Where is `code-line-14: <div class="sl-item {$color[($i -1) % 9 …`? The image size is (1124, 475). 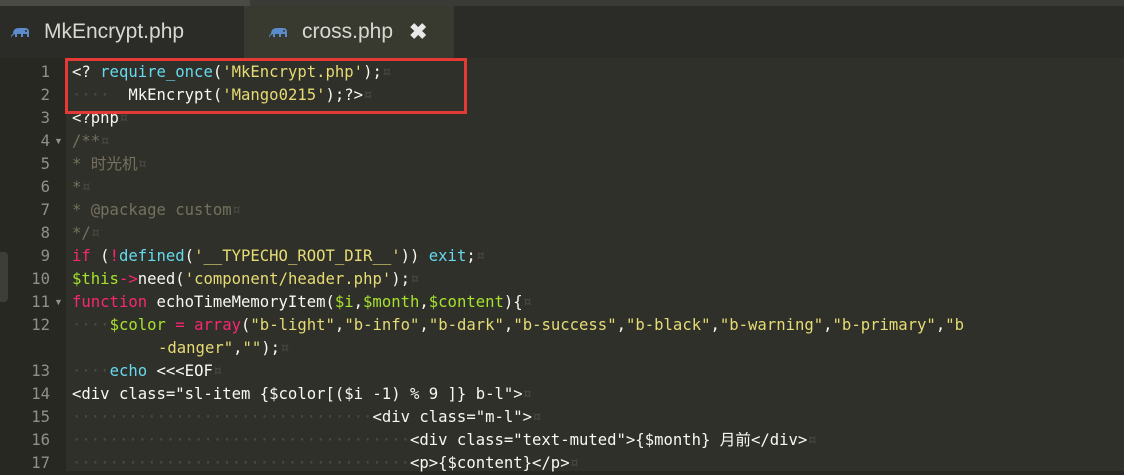 code-line-14: <div class="sl-item {$color[($i -1) % 9 … is located at coordinates (302, 394).